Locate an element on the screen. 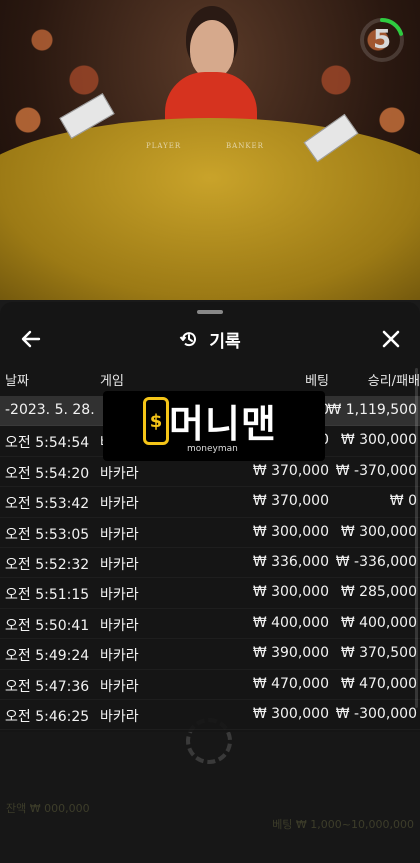 Image resolution: width=420 pixels, height=863 pixels. table-row: 오전 5:52:32 바카라 ₩ 336,000 ₩ -336,000 is located at coordinates (210, 563).